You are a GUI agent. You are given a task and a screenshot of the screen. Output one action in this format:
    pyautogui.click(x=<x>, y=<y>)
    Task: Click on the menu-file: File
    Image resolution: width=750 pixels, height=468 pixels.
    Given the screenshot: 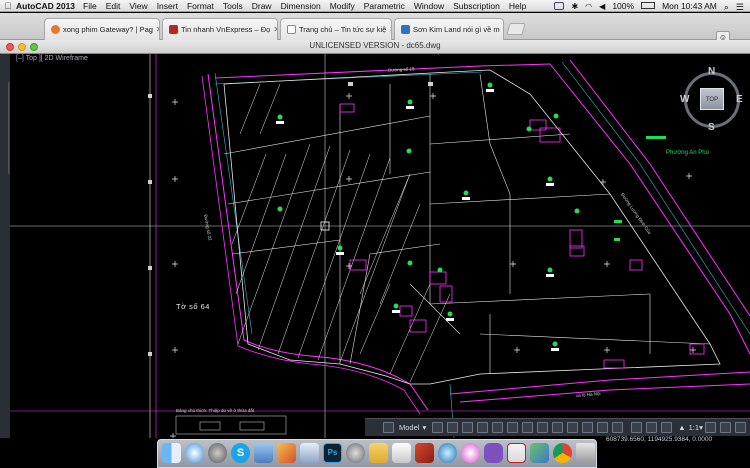 What is the action you would take?
    pyautogui.click(x=90, y=6)
    